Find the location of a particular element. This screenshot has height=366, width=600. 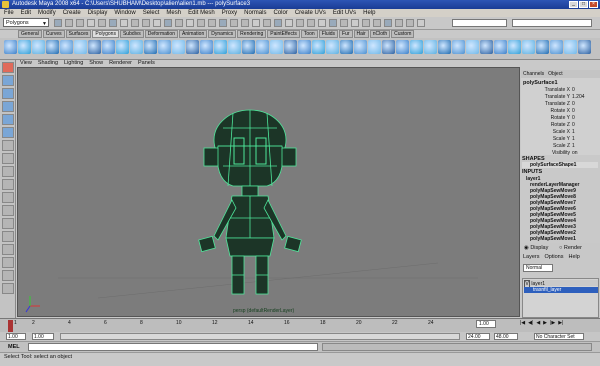

shelf-tab-rendering: Rendering is located at coordinates (252, 34).